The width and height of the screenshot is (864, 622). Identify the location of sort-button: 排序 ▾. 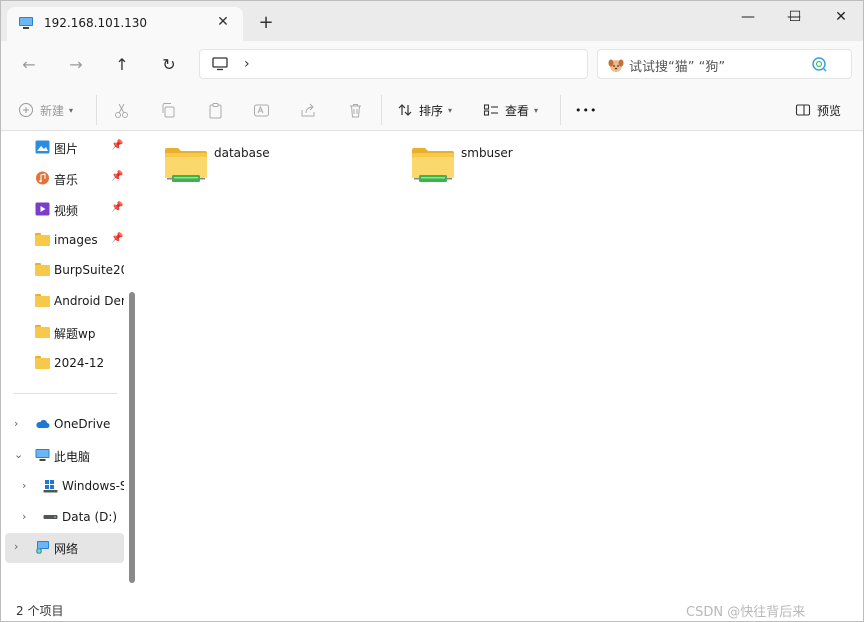
(424, 110).